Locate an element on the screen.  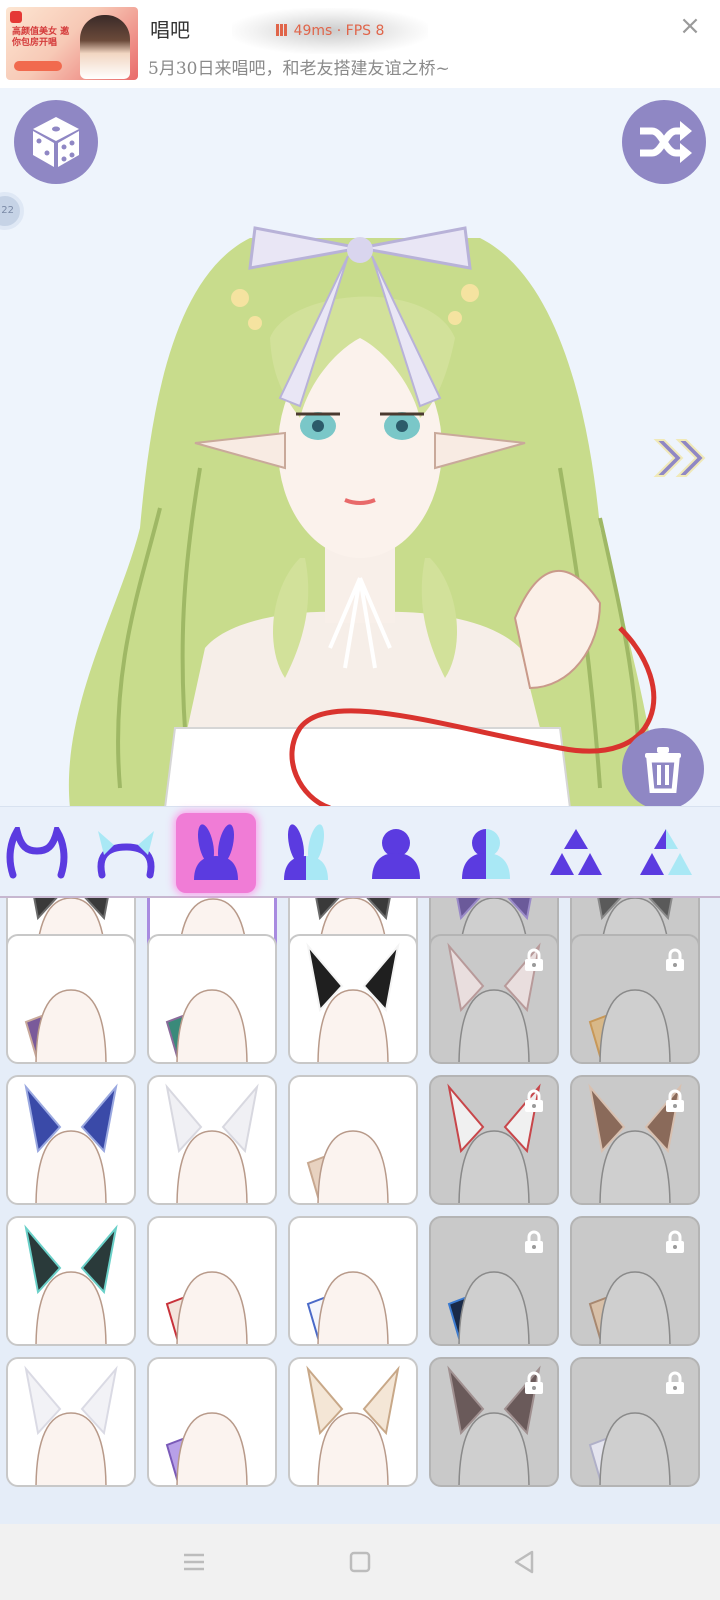
horns-icon is located at coordinates (37, 853).